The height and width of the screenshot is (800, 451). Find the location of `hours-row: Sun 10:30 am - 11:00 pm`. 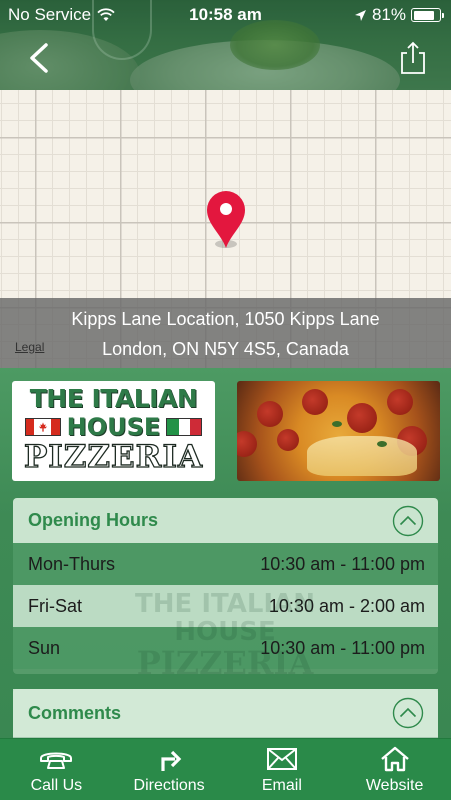

hours-row: Sun 10:30 am - 11:00 pm is located at coordinates (225, 648).